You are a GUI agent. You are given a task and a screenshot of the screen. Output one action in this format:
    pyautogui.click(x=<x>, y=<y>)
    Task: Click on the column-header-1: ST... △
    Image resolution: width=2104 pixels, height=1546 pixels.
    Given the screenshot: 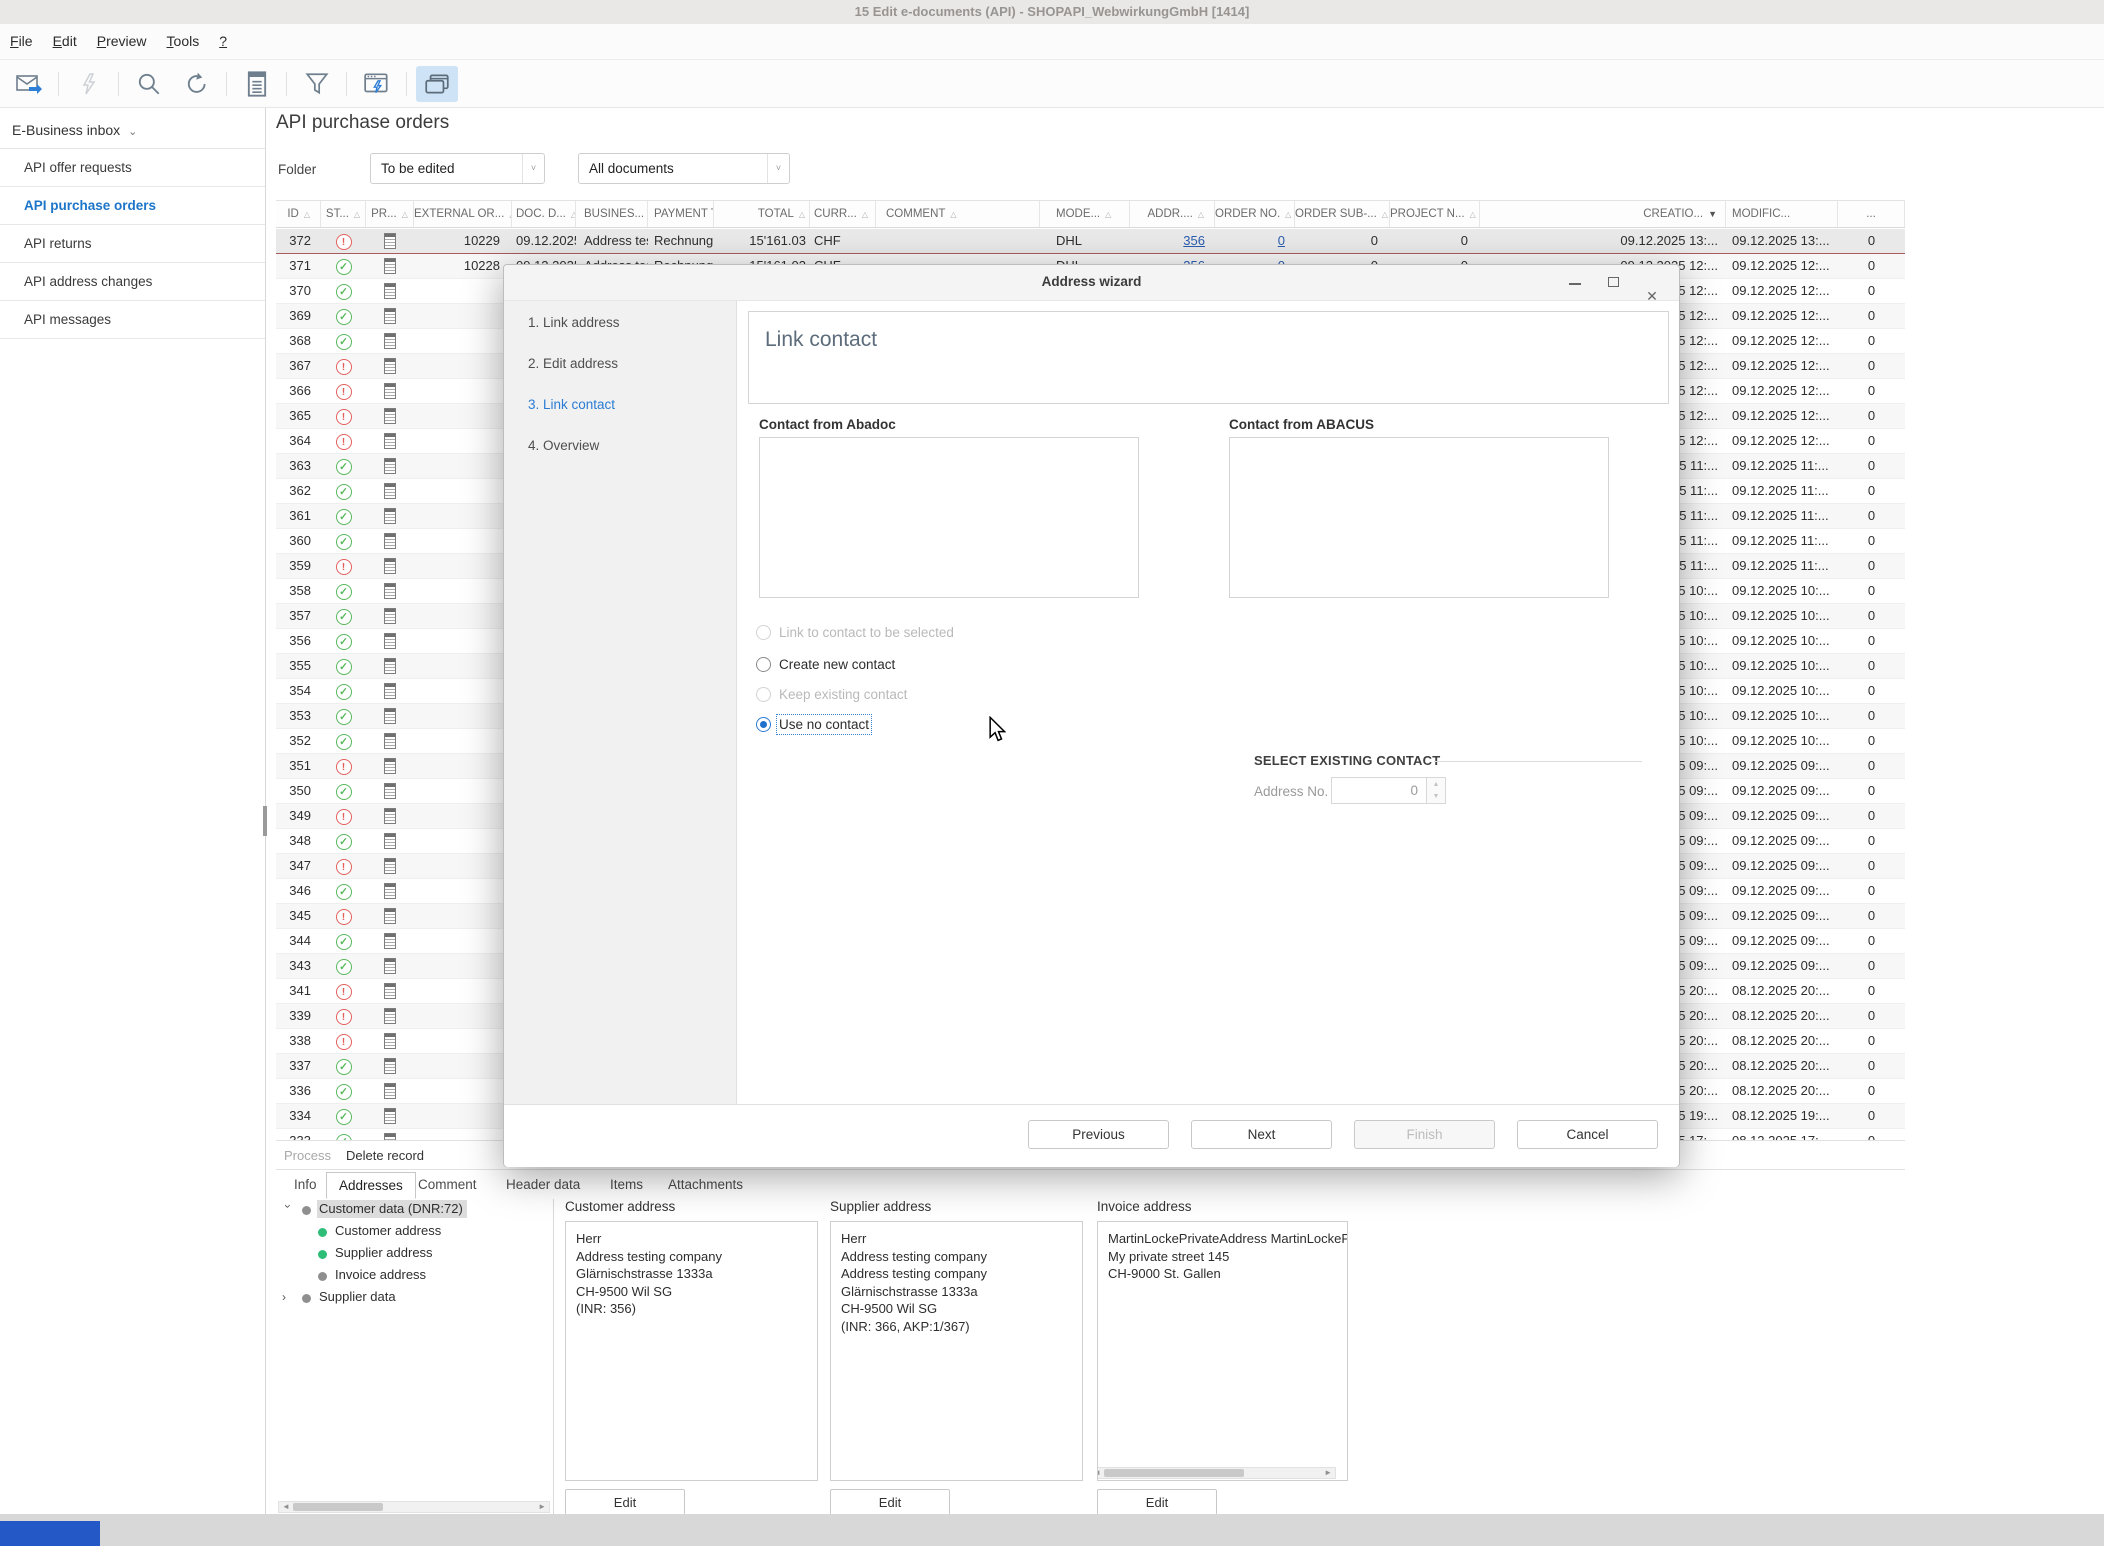 What is the action you would take?
    pyautogui.click(x=343, y=214)
    